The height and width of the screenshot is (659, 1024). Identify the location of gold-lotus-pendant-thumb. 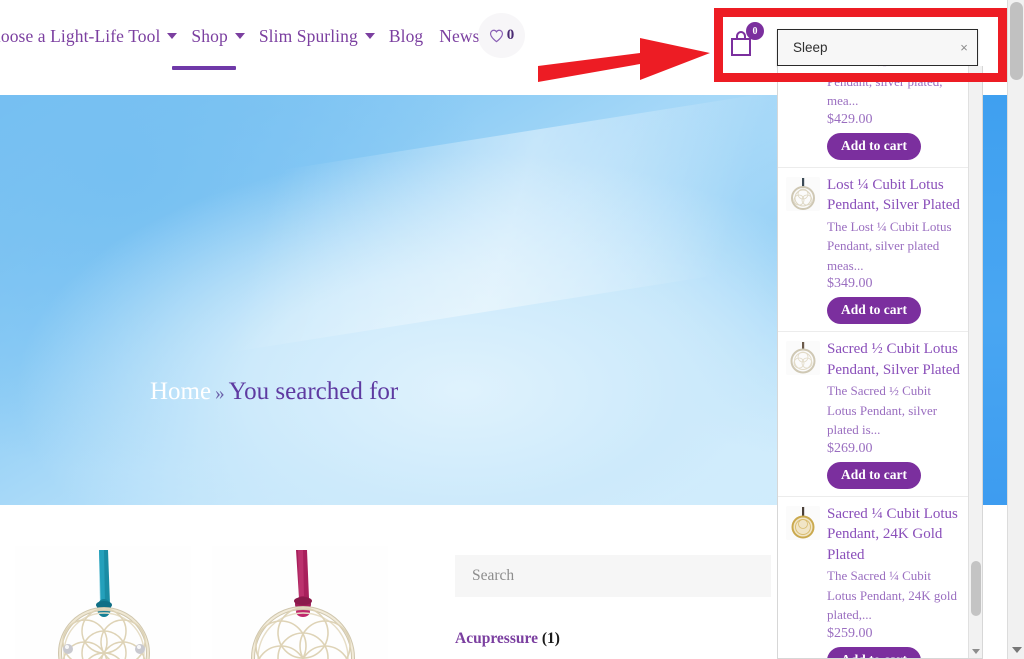
(803, 522).